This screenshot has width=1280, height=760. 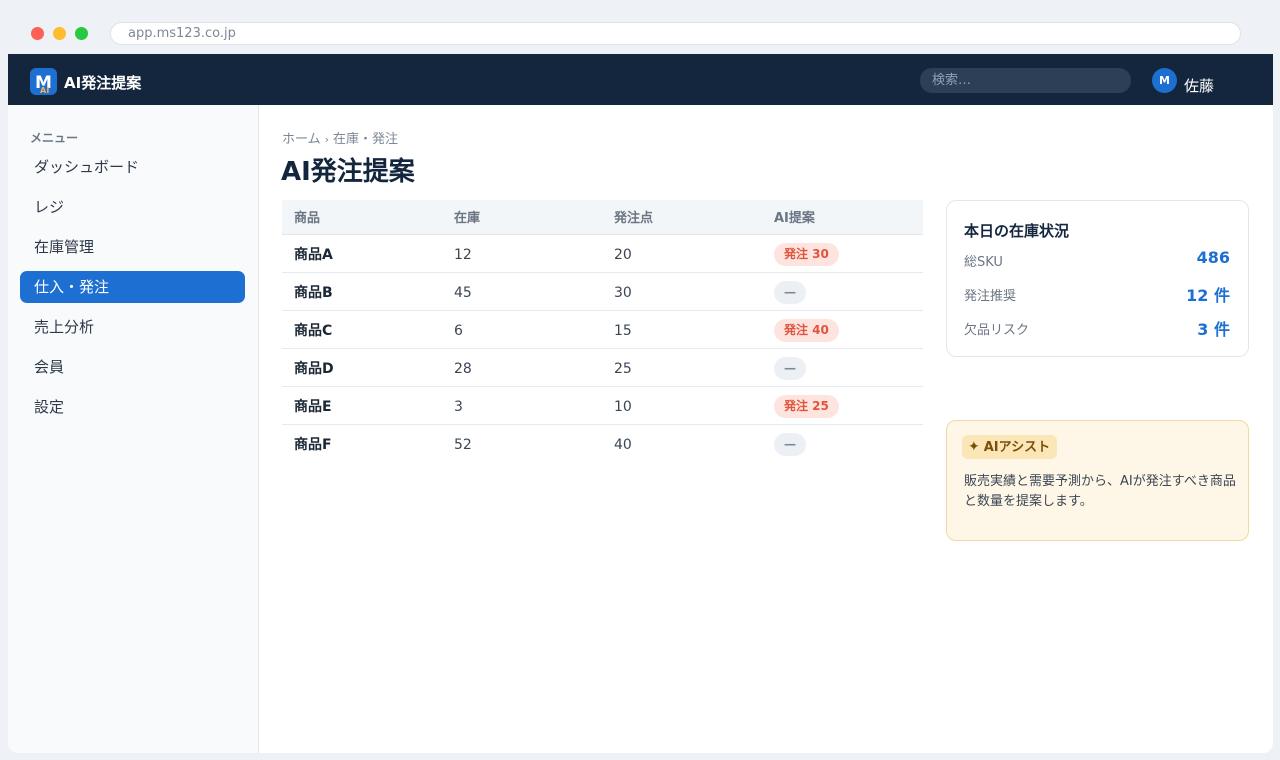 I want to click on stock-value: 28, so click(x=463, y=369).